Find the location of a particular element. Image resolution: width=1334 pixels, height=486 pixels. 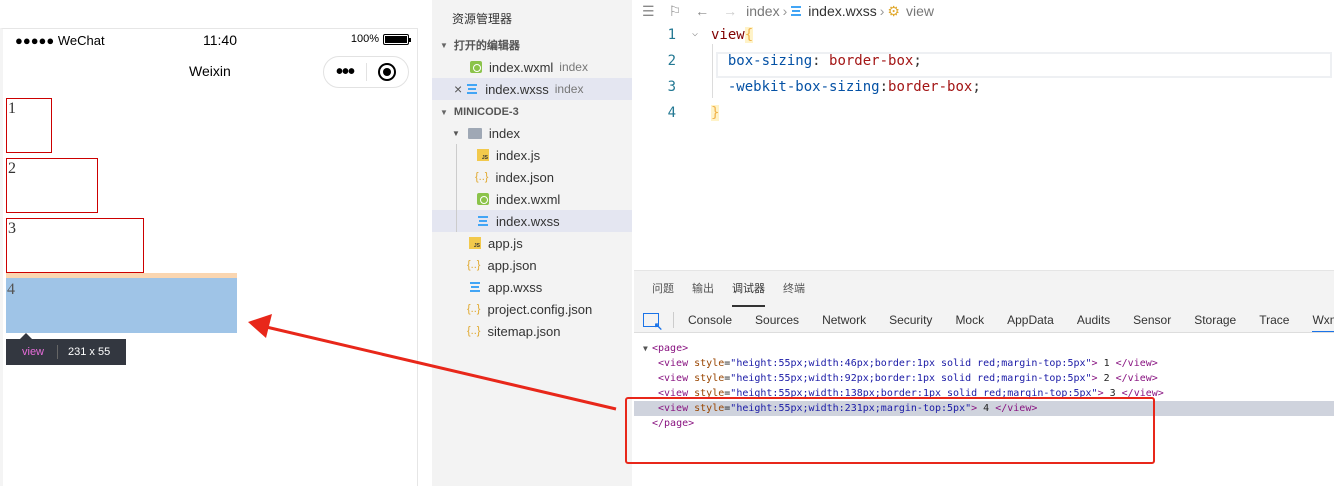

css-semicolon: ; is located at coordinates (917, 61).